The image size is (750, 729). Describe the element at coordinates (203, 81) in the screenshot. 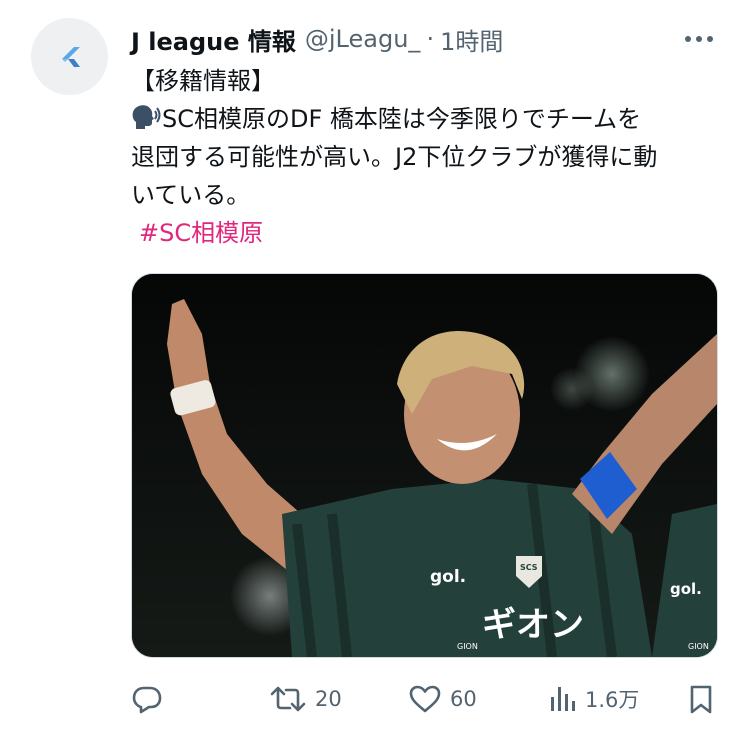

I see `tweet-line-1: 【移籍情報】` at that location.